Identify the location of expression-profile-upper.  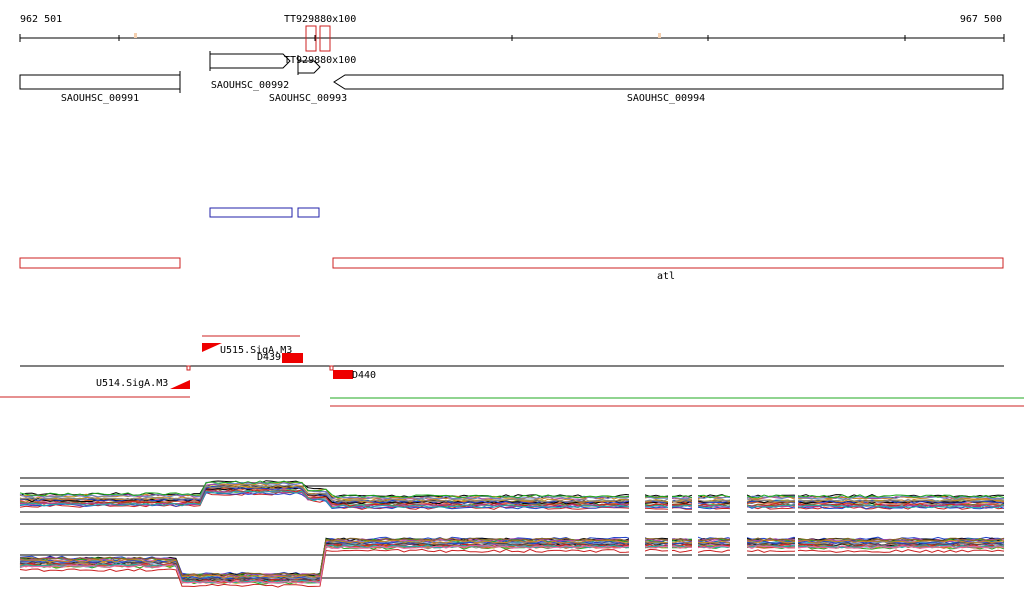
(512, 495).